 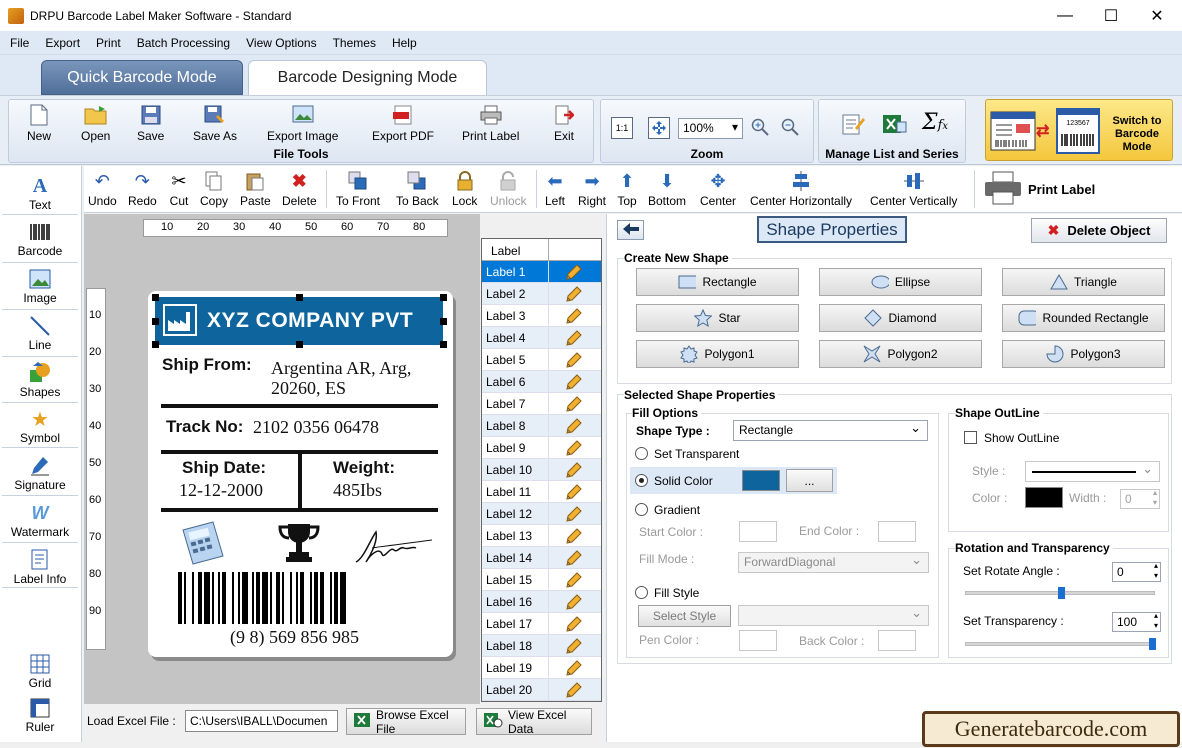 What do you see at coordinates (40, 193) in the screenshot?
I see `sidebar-item-text: A Text` at bounding box center [40, 193].